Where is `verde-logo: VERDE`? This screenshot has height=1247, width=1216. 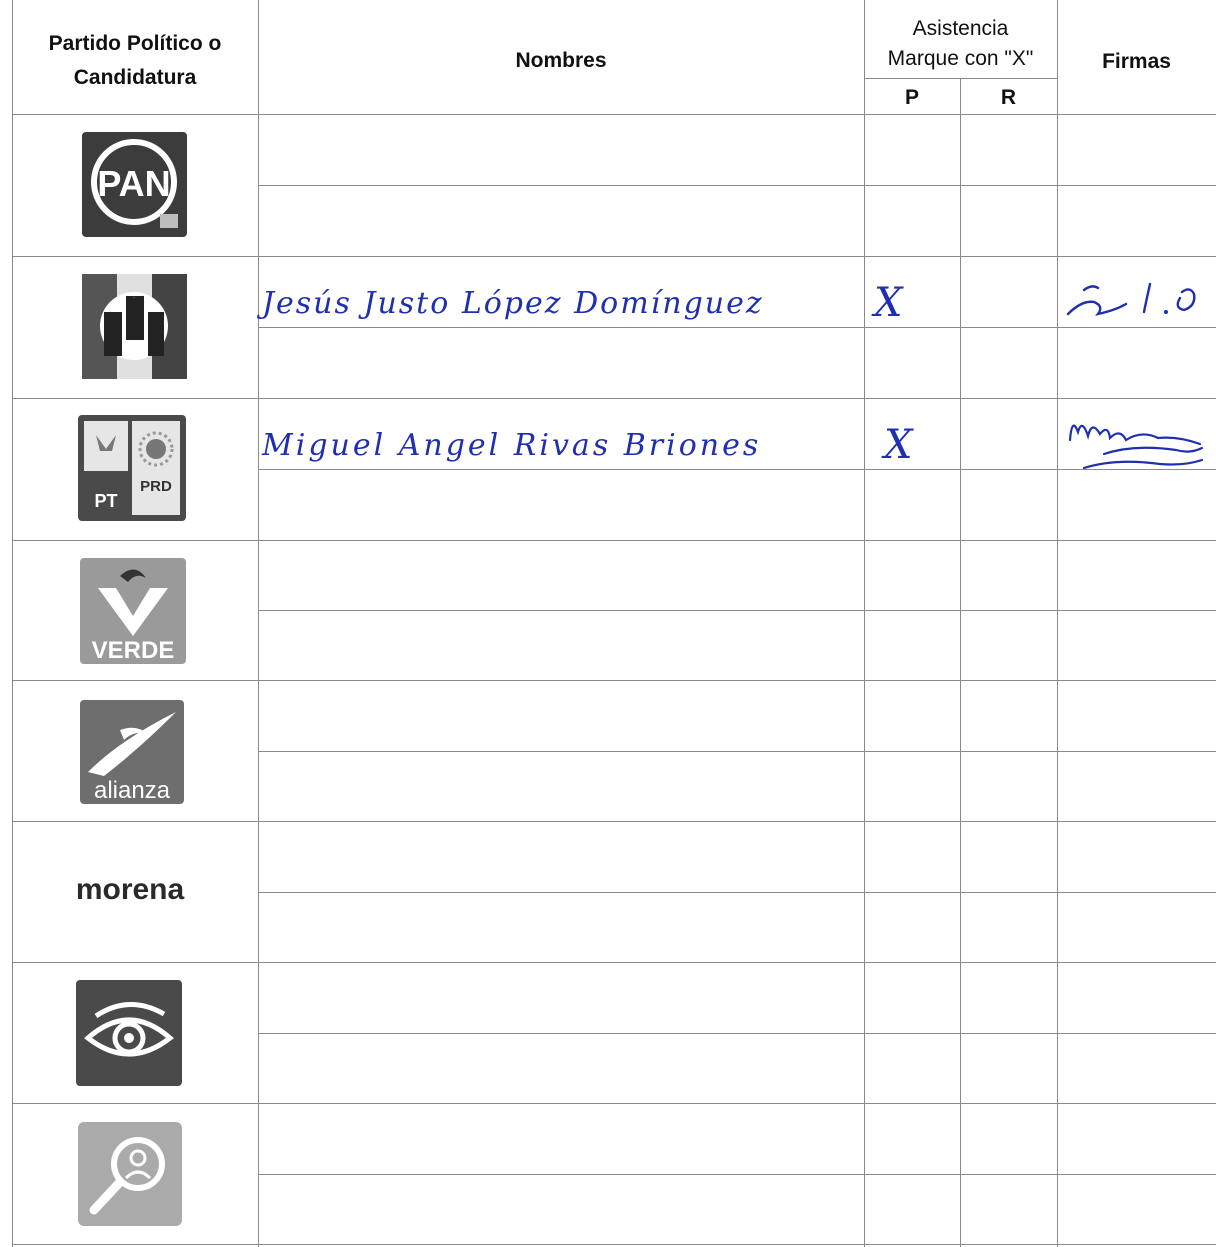
verde-logo: VERDE is located at coordinates (133, 611).